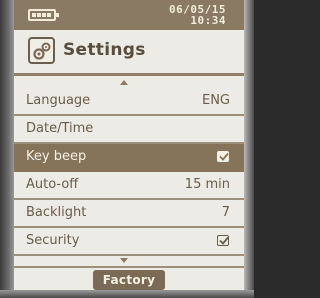 This screenshot has width=320, height=298. What do you see at coordinates (207, 184) in the screenshot?
I see `menu-item-value: 15 min` at bounding box center [207, 184].